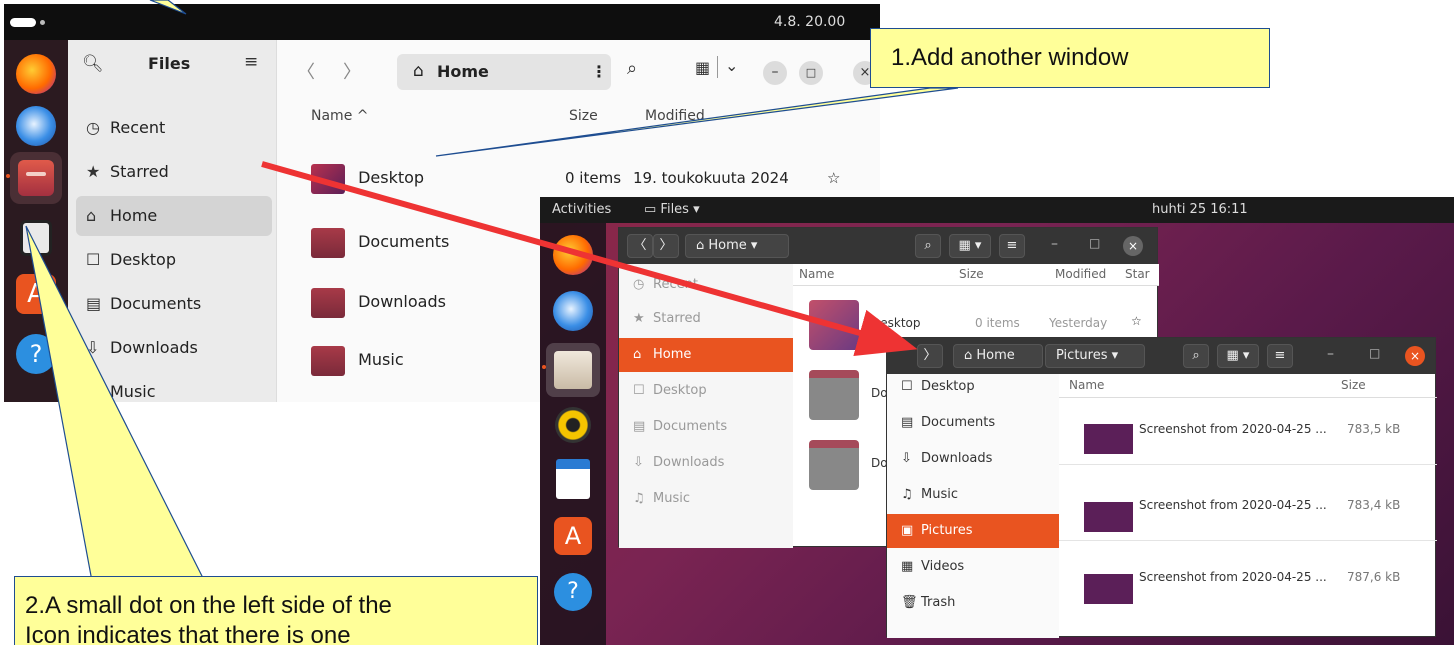 Image resolution: width=1454 pixels, height=645 pixels. What do you see at coordinates (188, 633) in the screenshot?
I see `callout-2-line-2: Icon indicates that there is one` at bounding box center [188, 633].